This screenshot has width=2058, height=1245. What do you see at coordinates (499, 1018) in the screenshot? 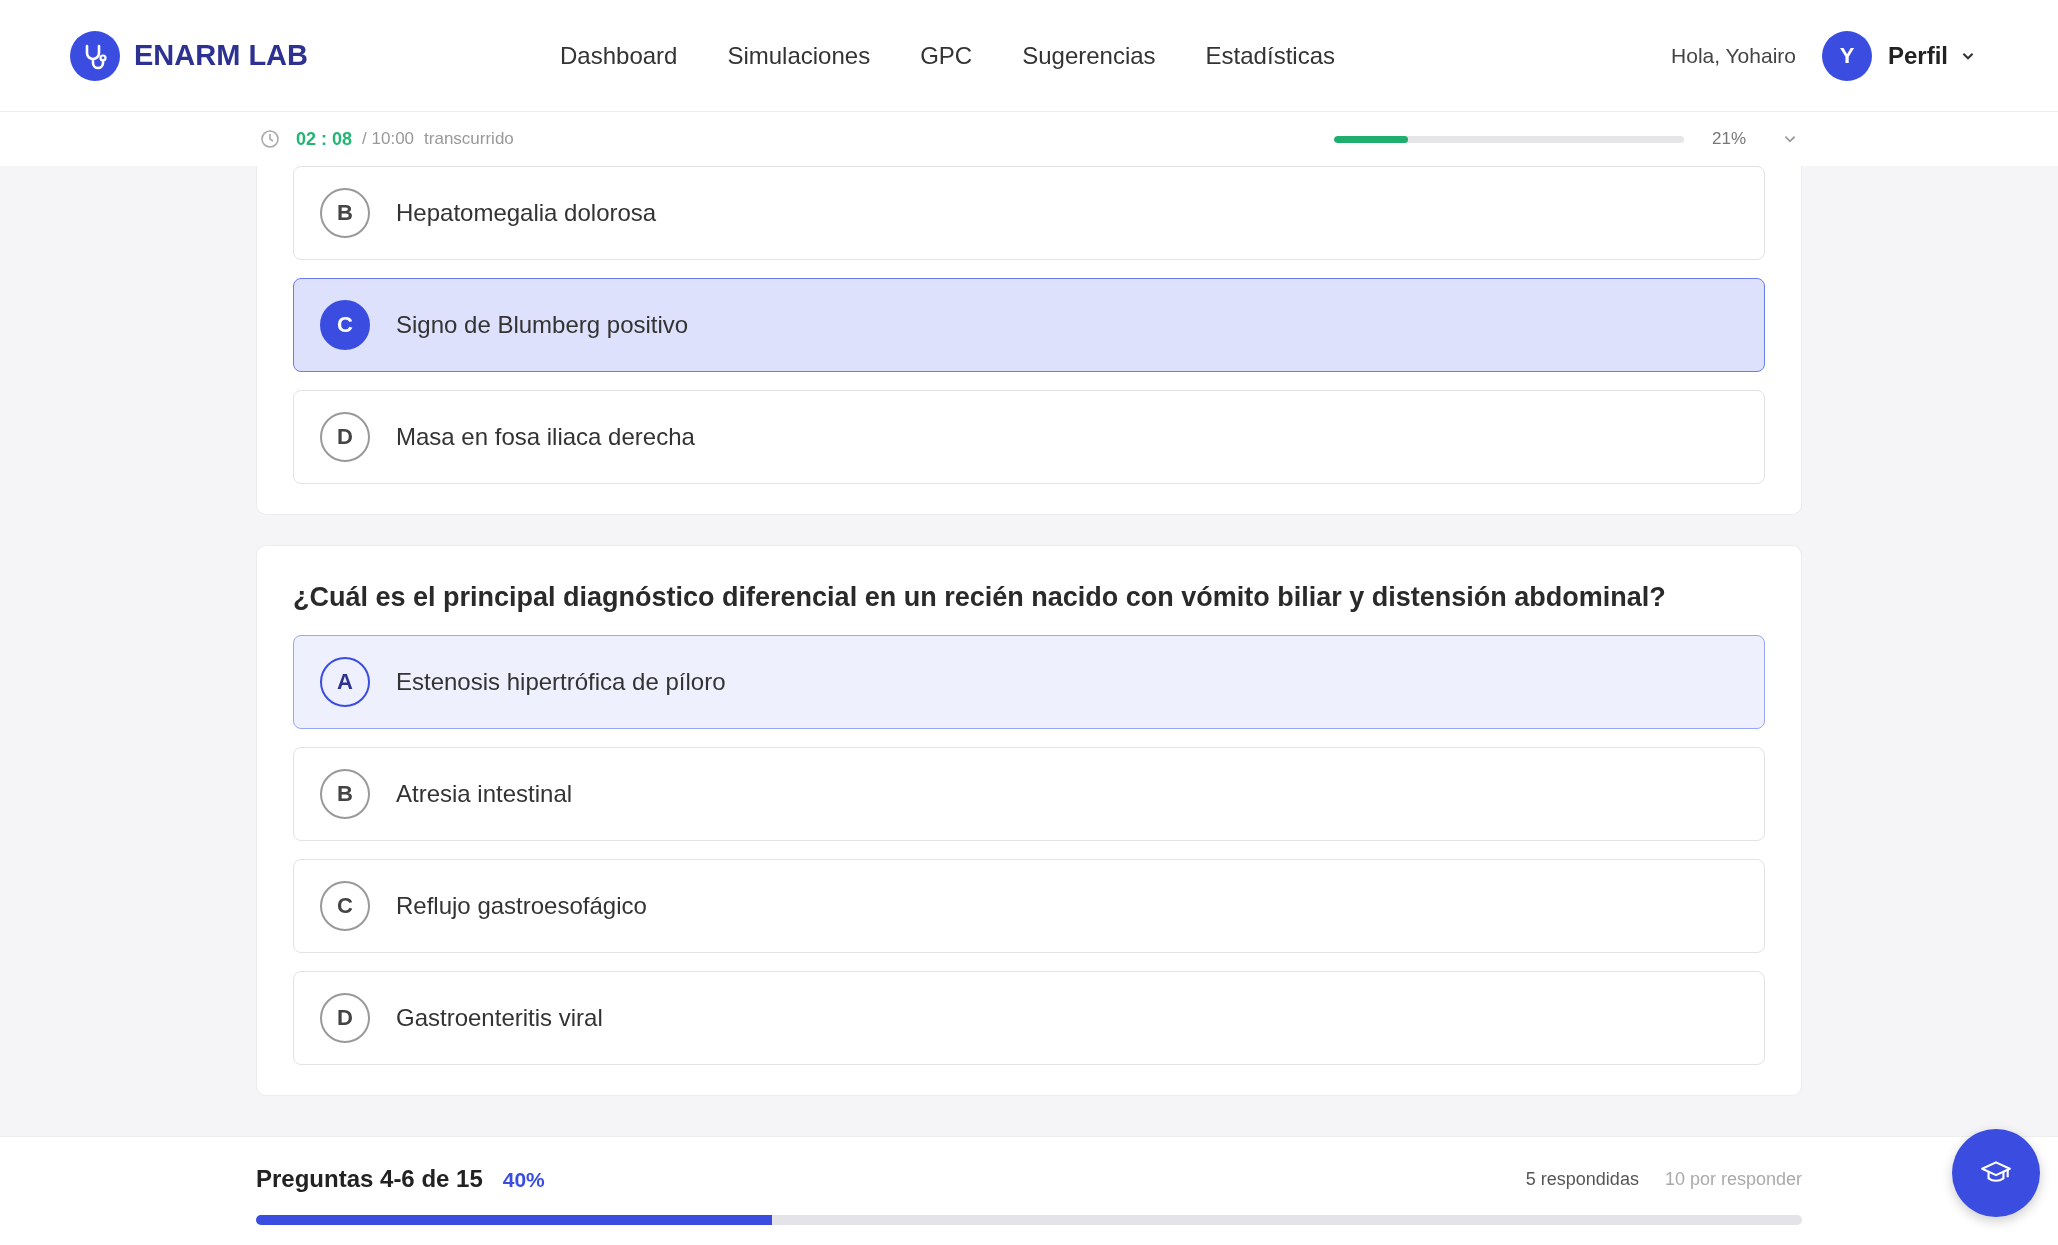
I see `option-text: Gastroenteritis viral` at bounding box center [499, 1018].